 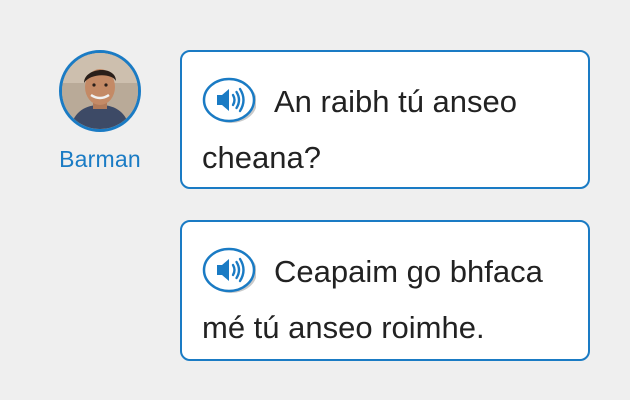 I want to click on speaker-block: Barman, so click(x=100, y=111).